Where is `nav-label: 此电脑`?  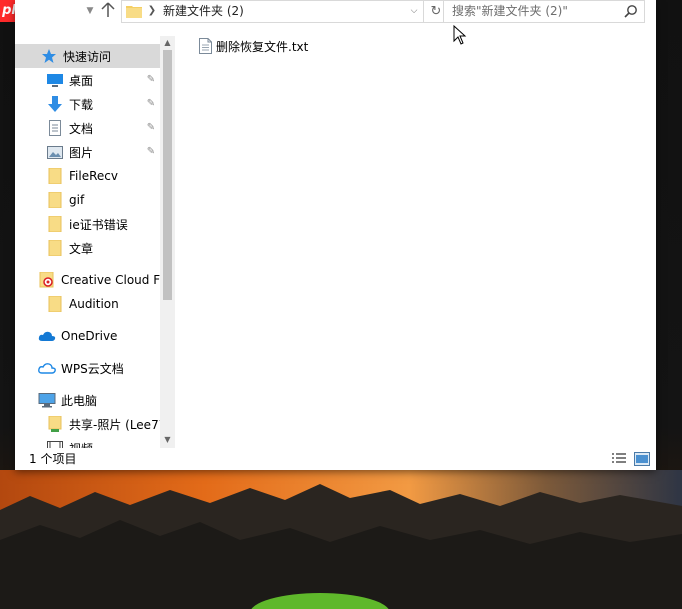
nav-label: 此电脑 is located at coordinates (79, 400).